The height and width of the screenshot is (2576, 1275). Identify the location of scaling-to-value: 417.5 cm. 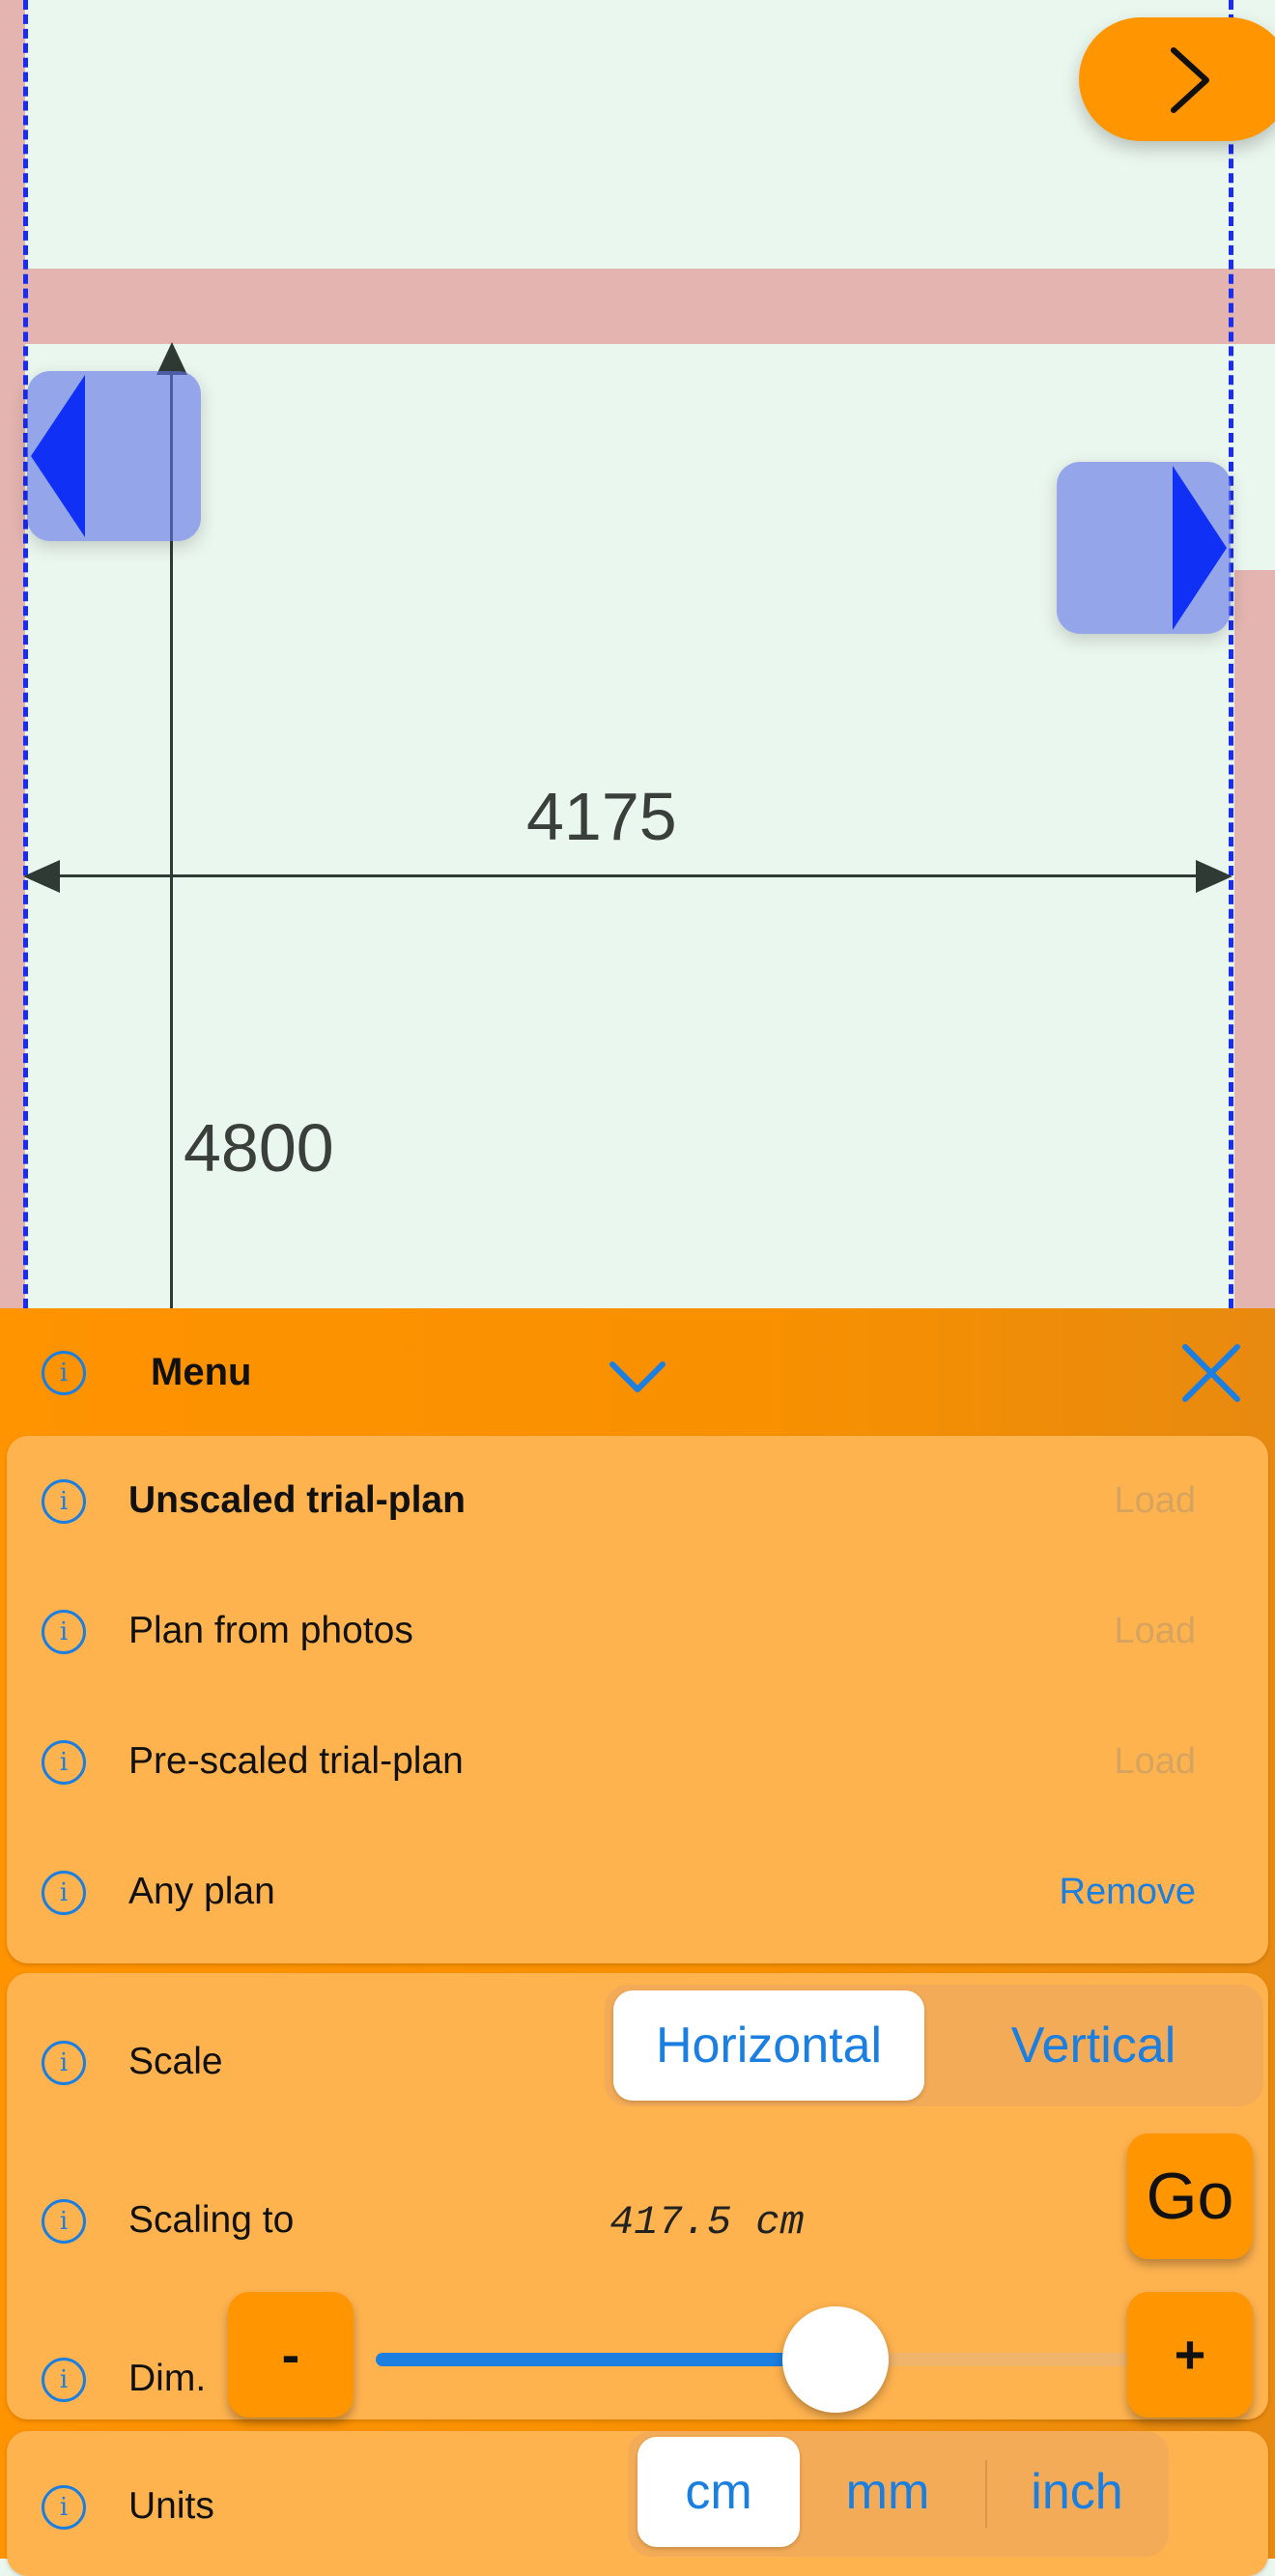
(707, 2223).